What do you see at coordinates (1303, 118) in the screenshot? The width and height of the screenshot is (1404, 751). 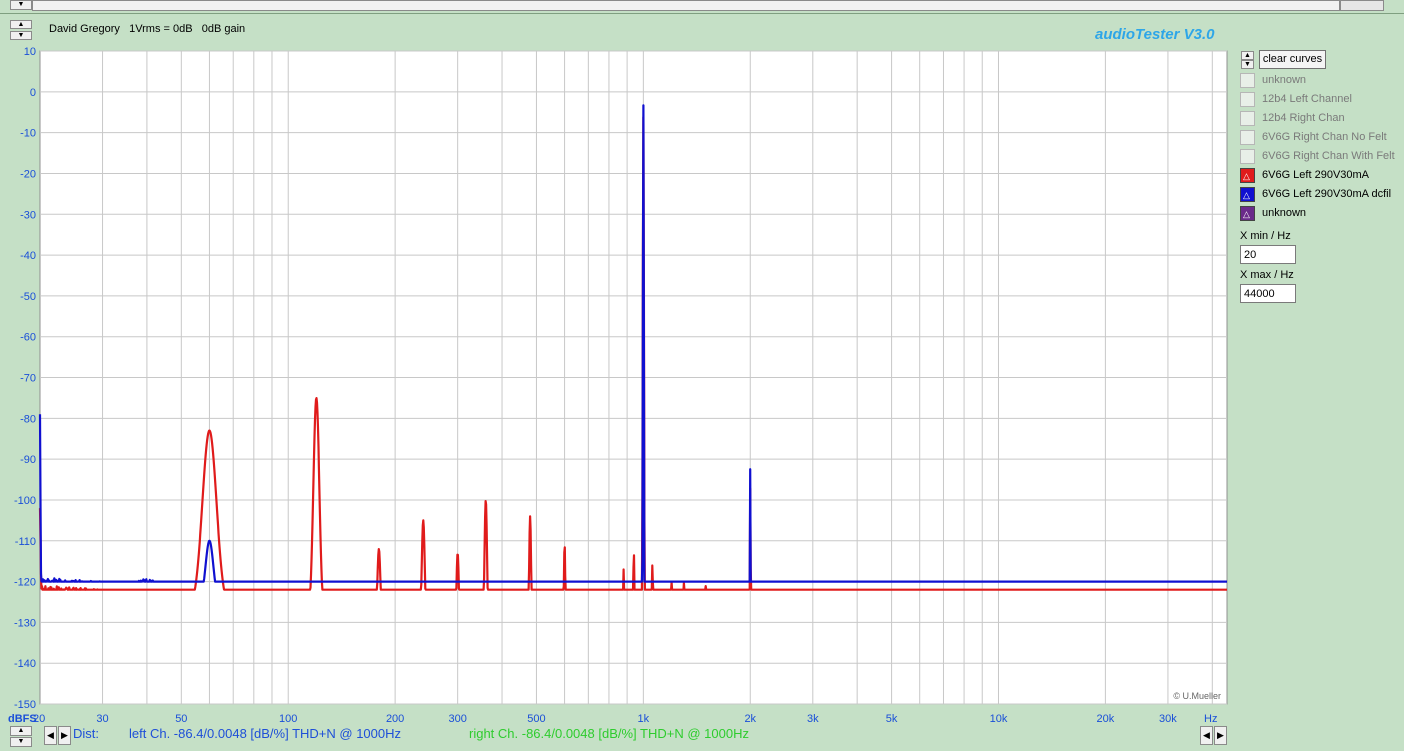 I see `legend-label: 12b4 Right Chan` at bounding box center [1303, 118].